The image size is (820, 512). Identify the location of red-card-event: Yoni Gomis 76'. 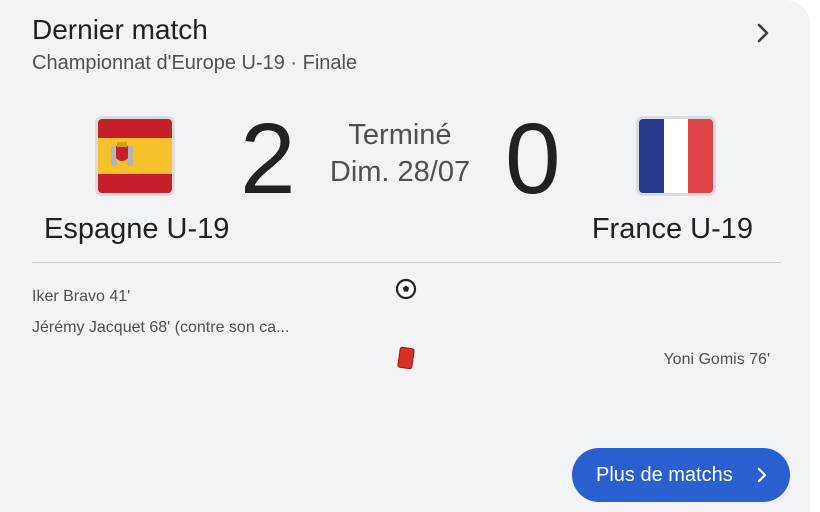
(716, 359).